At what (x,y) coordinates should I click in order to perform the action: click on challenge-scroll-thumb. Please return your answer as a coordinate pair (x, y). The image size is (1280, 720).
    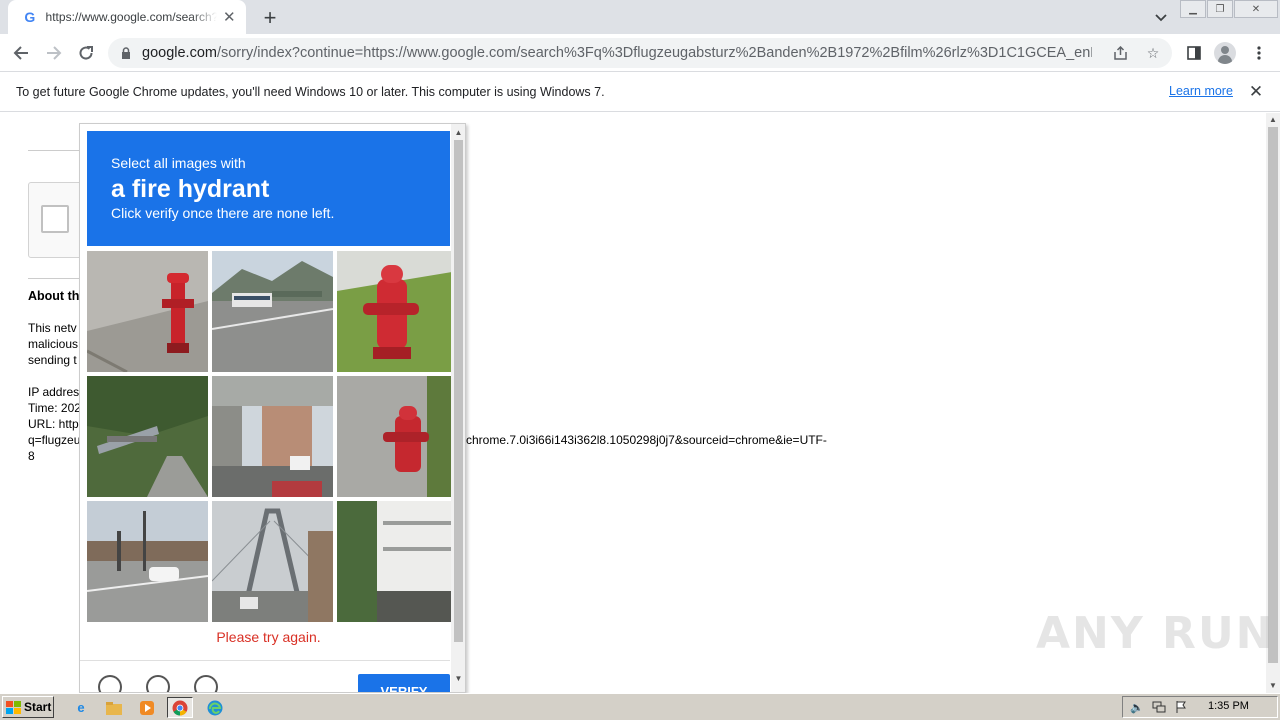
    Looking at the image, I should click on (458, 391).